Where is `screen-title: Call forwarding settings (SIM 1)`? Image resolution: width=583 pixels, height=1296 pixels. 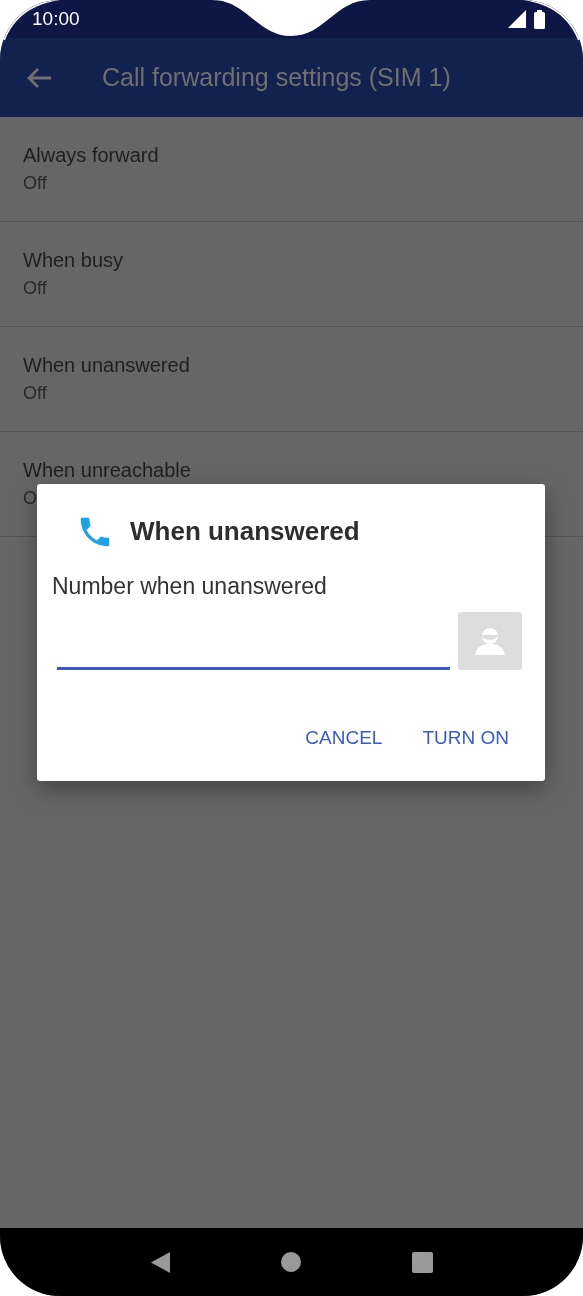
screen-title: Call forwarding settings (SIM 1) is located at coordinates (276, 77).